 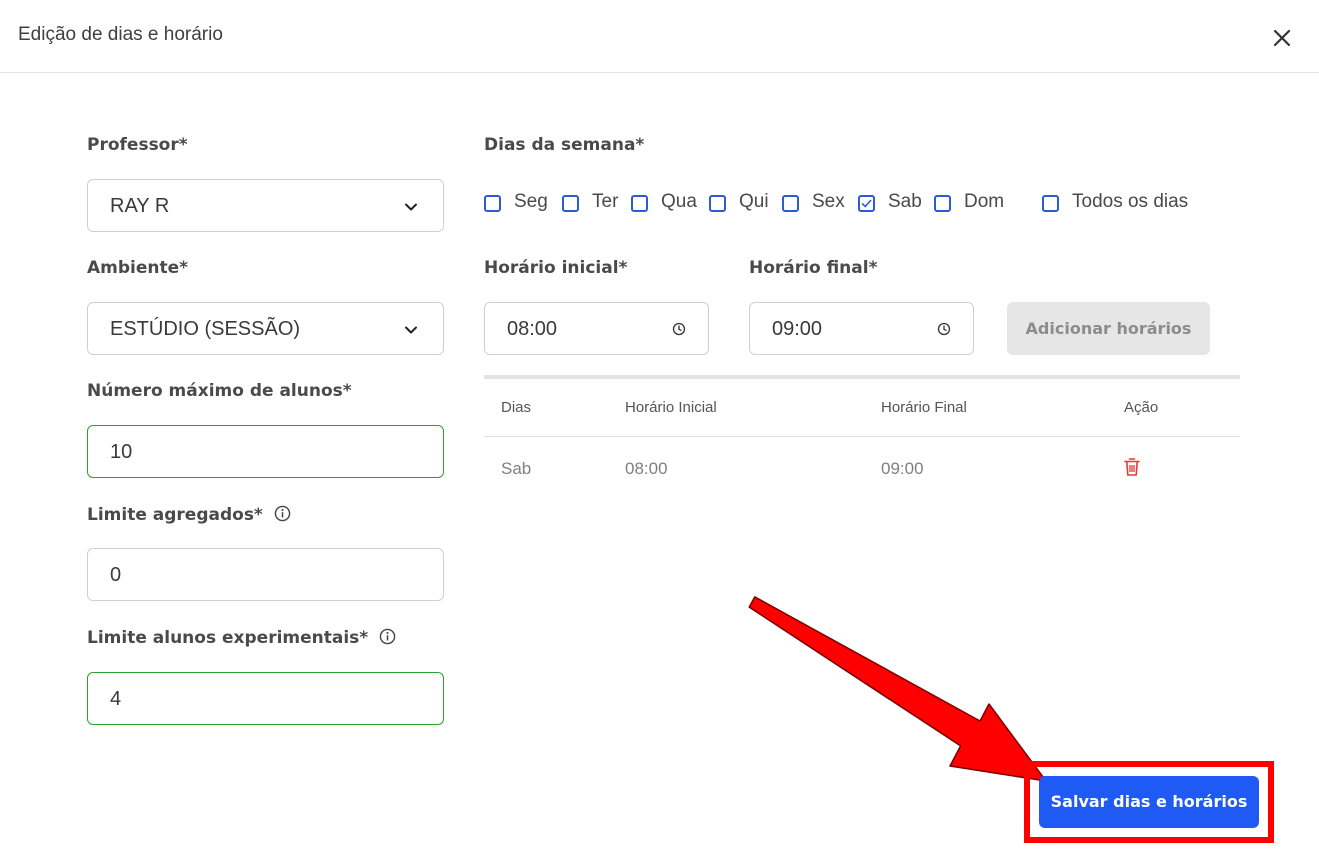 I want to click on limite-experimentais-label: Limite alunos experimentais*, so click(x=241, y=638).